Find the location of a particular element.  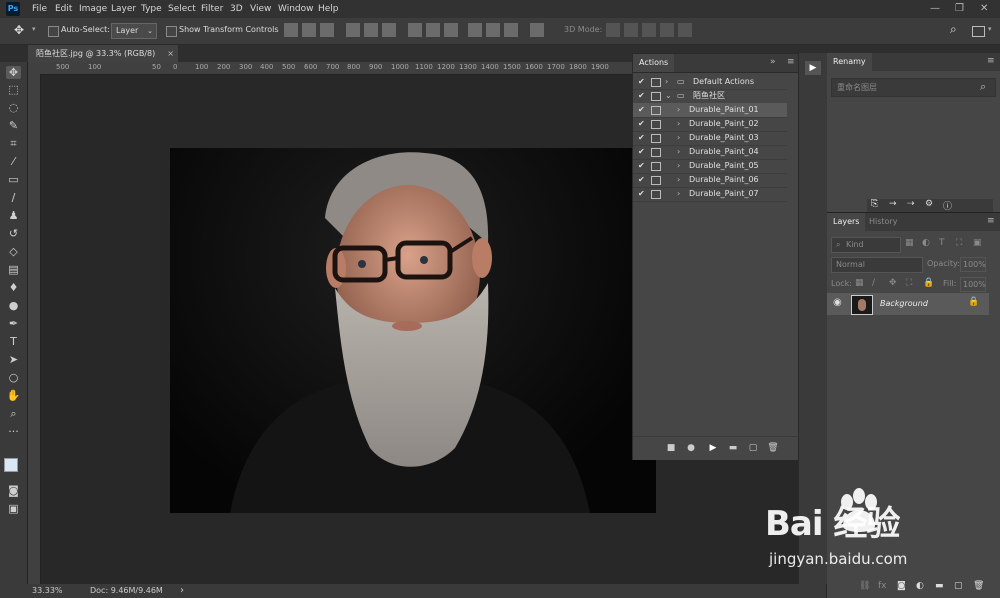

link-icon: ⛓ is located at coordinates (864, 586).